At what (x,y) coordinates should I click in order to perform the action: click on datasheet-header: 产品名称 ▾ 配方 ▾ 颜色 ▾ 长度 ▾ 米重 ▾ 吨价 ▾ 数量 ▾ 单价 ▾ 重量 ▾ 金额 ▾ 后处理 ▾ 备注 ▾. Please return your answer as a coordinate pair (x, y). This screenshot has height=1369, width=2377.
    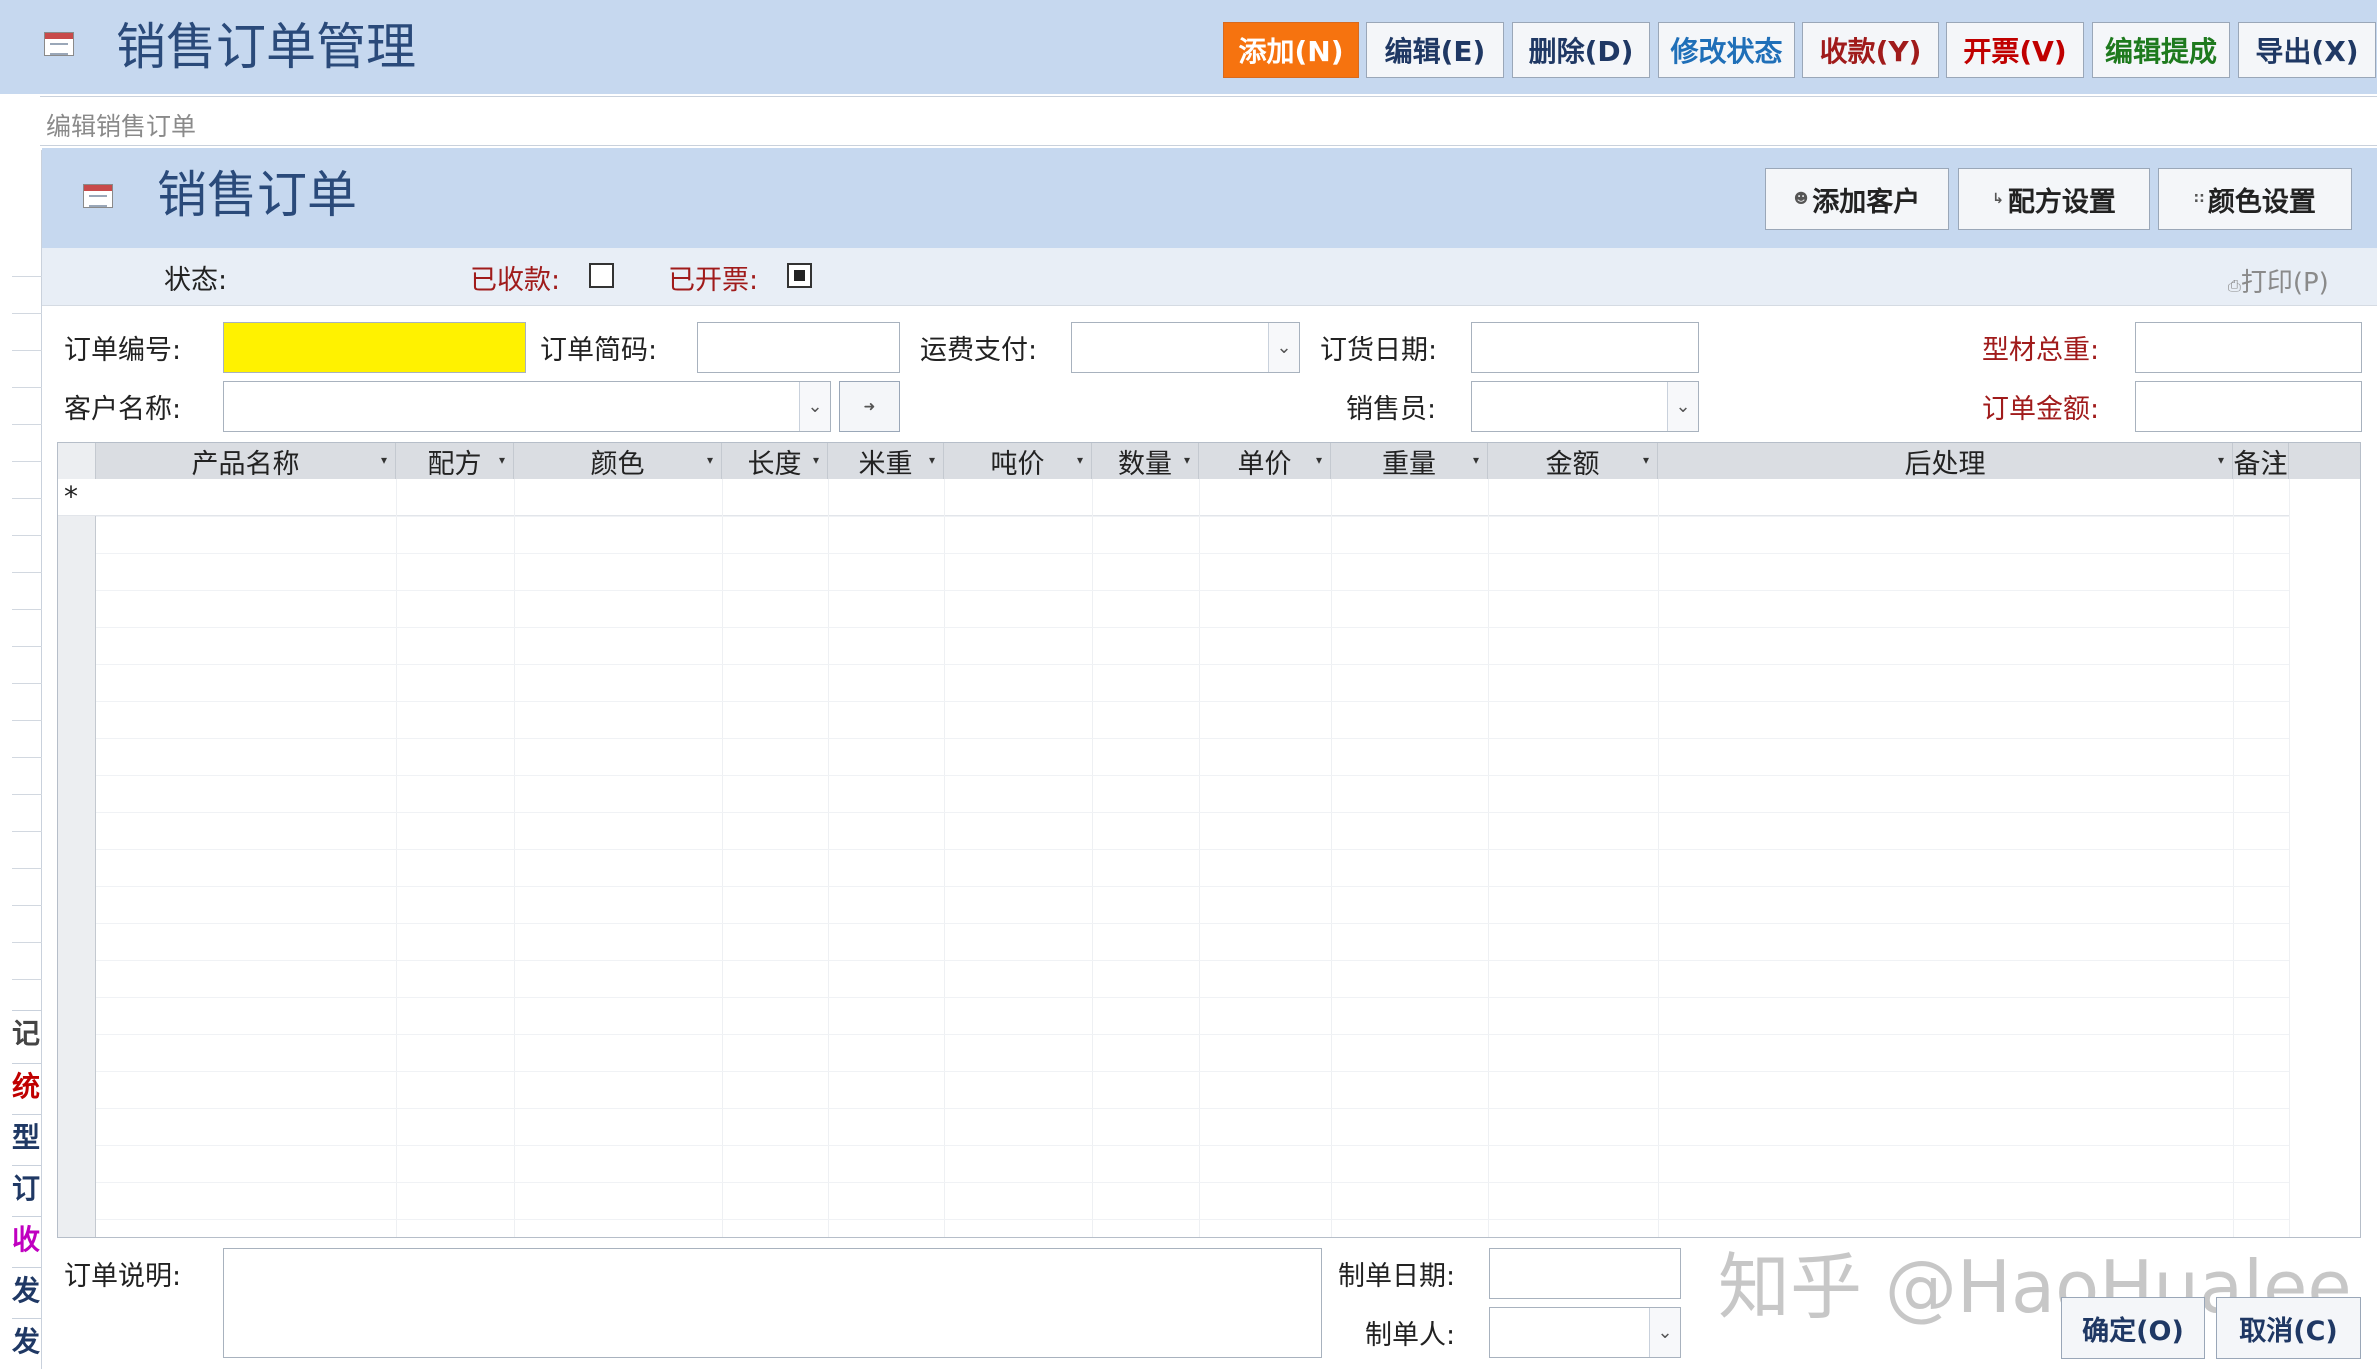
    Looking at the image, I should click on (1209, 461).